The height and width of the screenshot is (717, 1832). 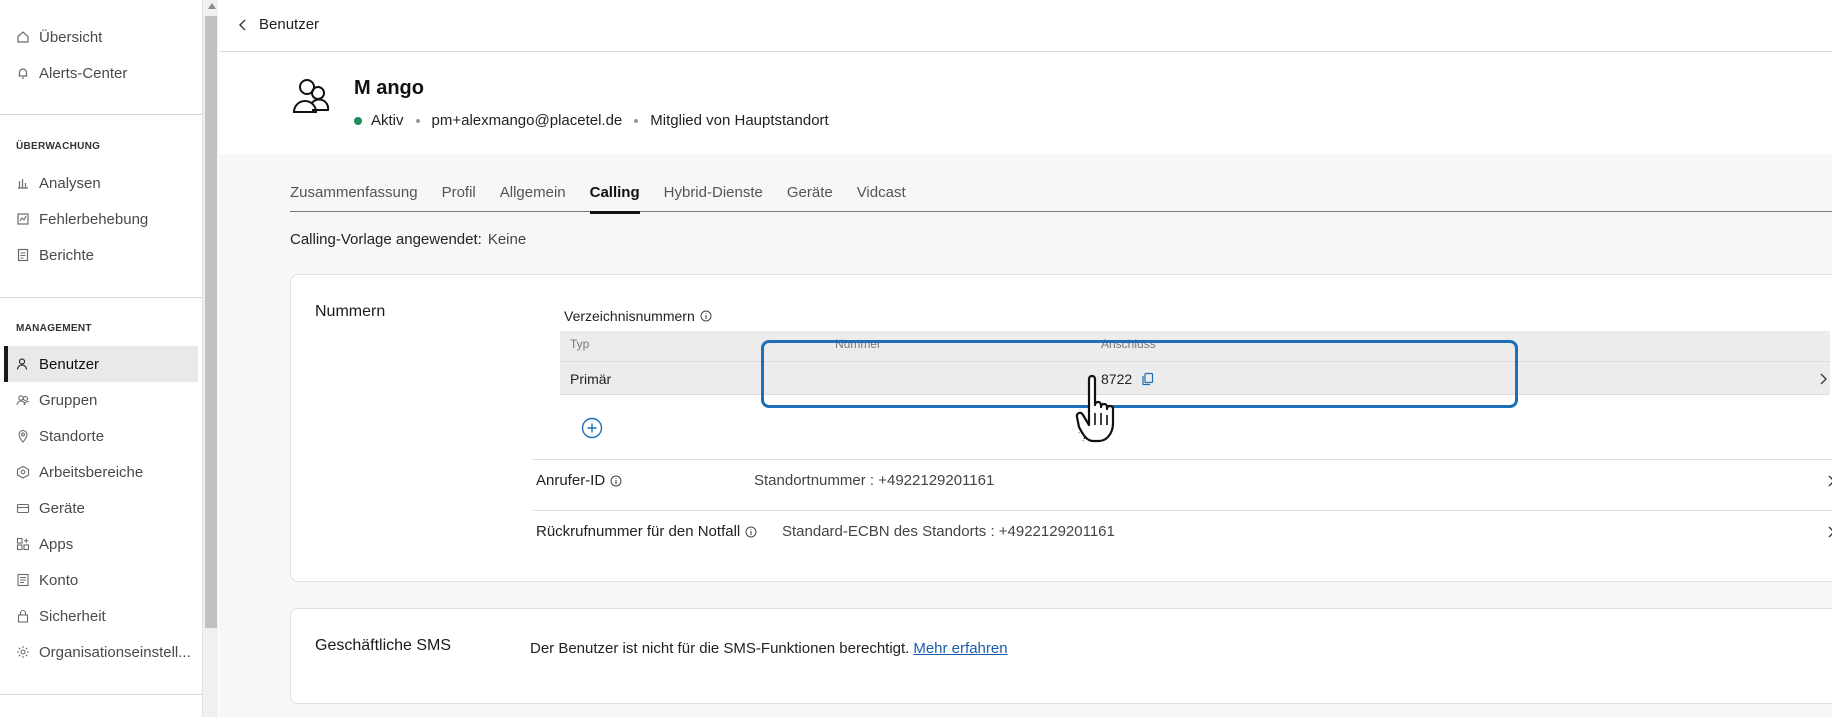 I want to click on sidebar-item-geraete: Geräte, so click(x=50, y=508).